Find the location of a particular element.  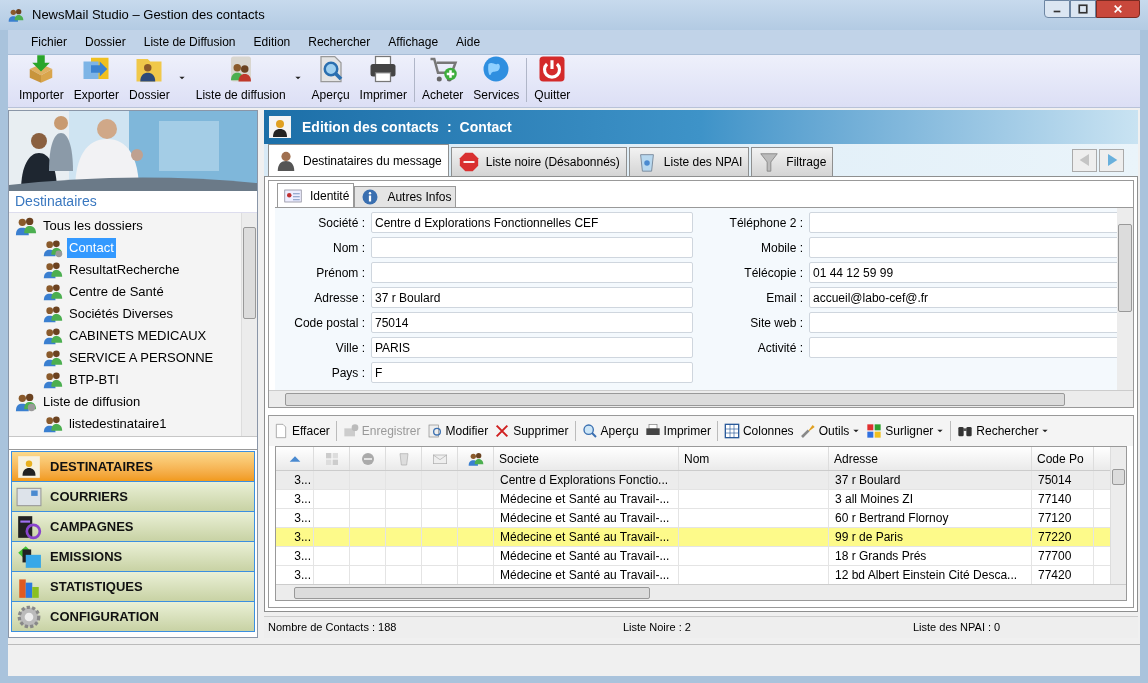

nav-item: CAMPAGNES is located at coordinates (133, 526).